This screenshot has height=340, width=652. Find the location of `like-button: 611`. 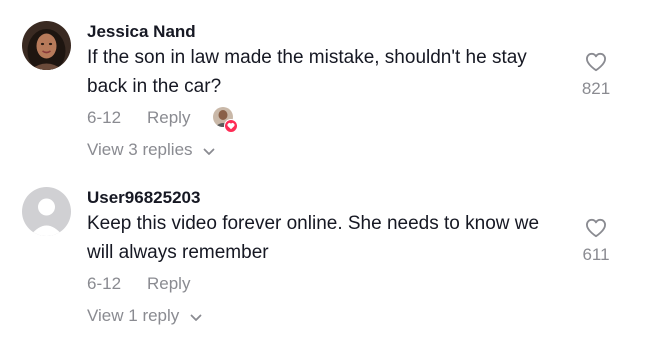

like-button: 611 is located at coordinates (596, 241).